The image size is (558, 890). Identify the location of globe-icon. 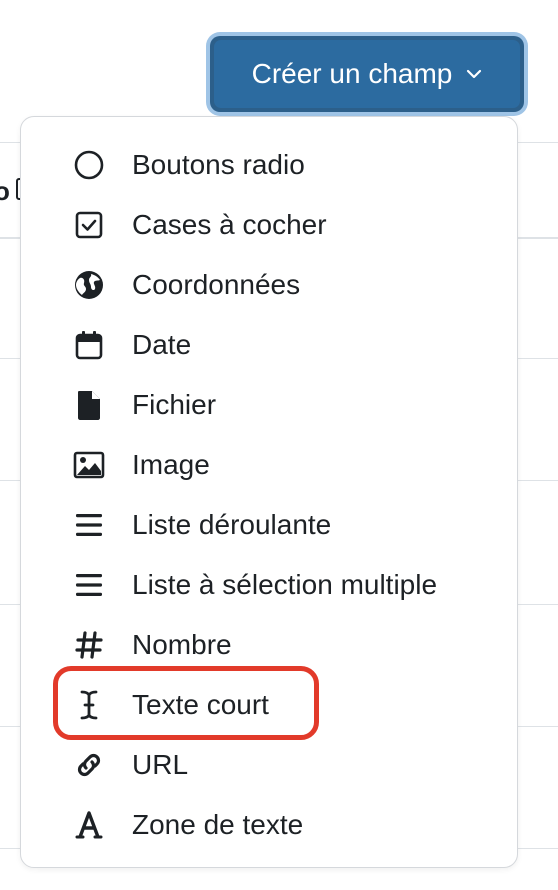
(89, 285).